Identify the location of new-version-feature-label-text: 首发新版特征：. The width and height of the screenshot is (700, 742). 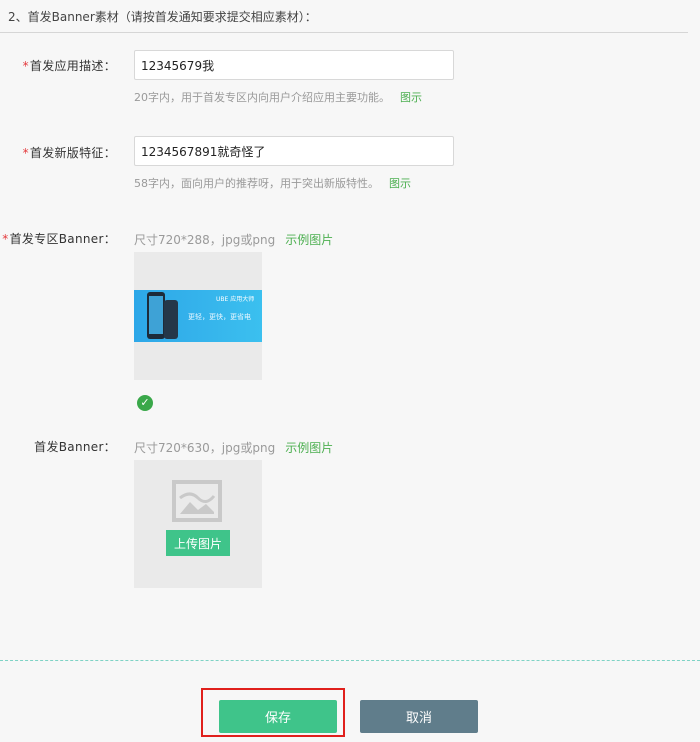
(72, 153).